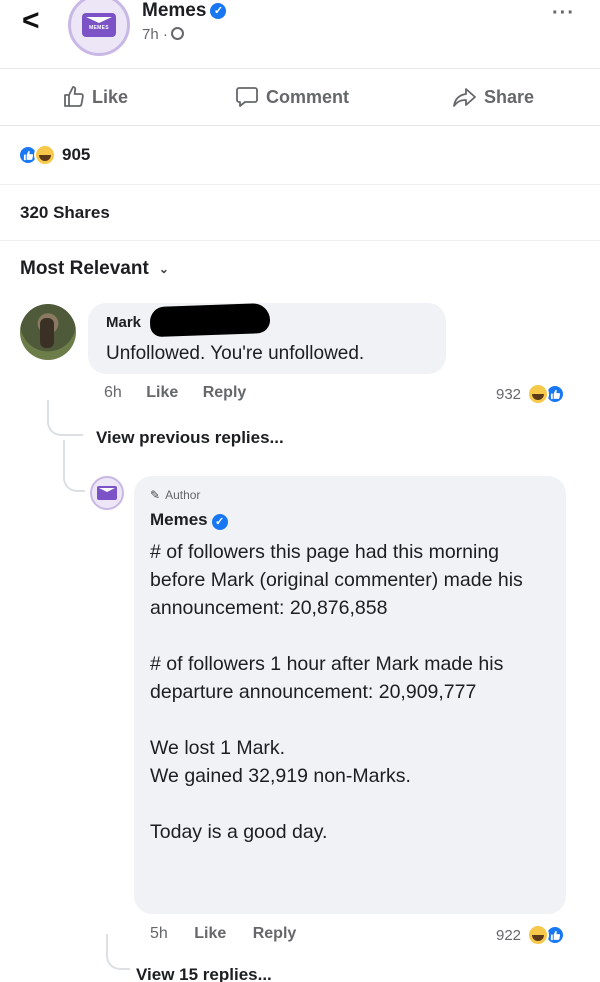  I want to click on comment-sort-dropdown: Most Relevant ⌄, so click(94, 269).